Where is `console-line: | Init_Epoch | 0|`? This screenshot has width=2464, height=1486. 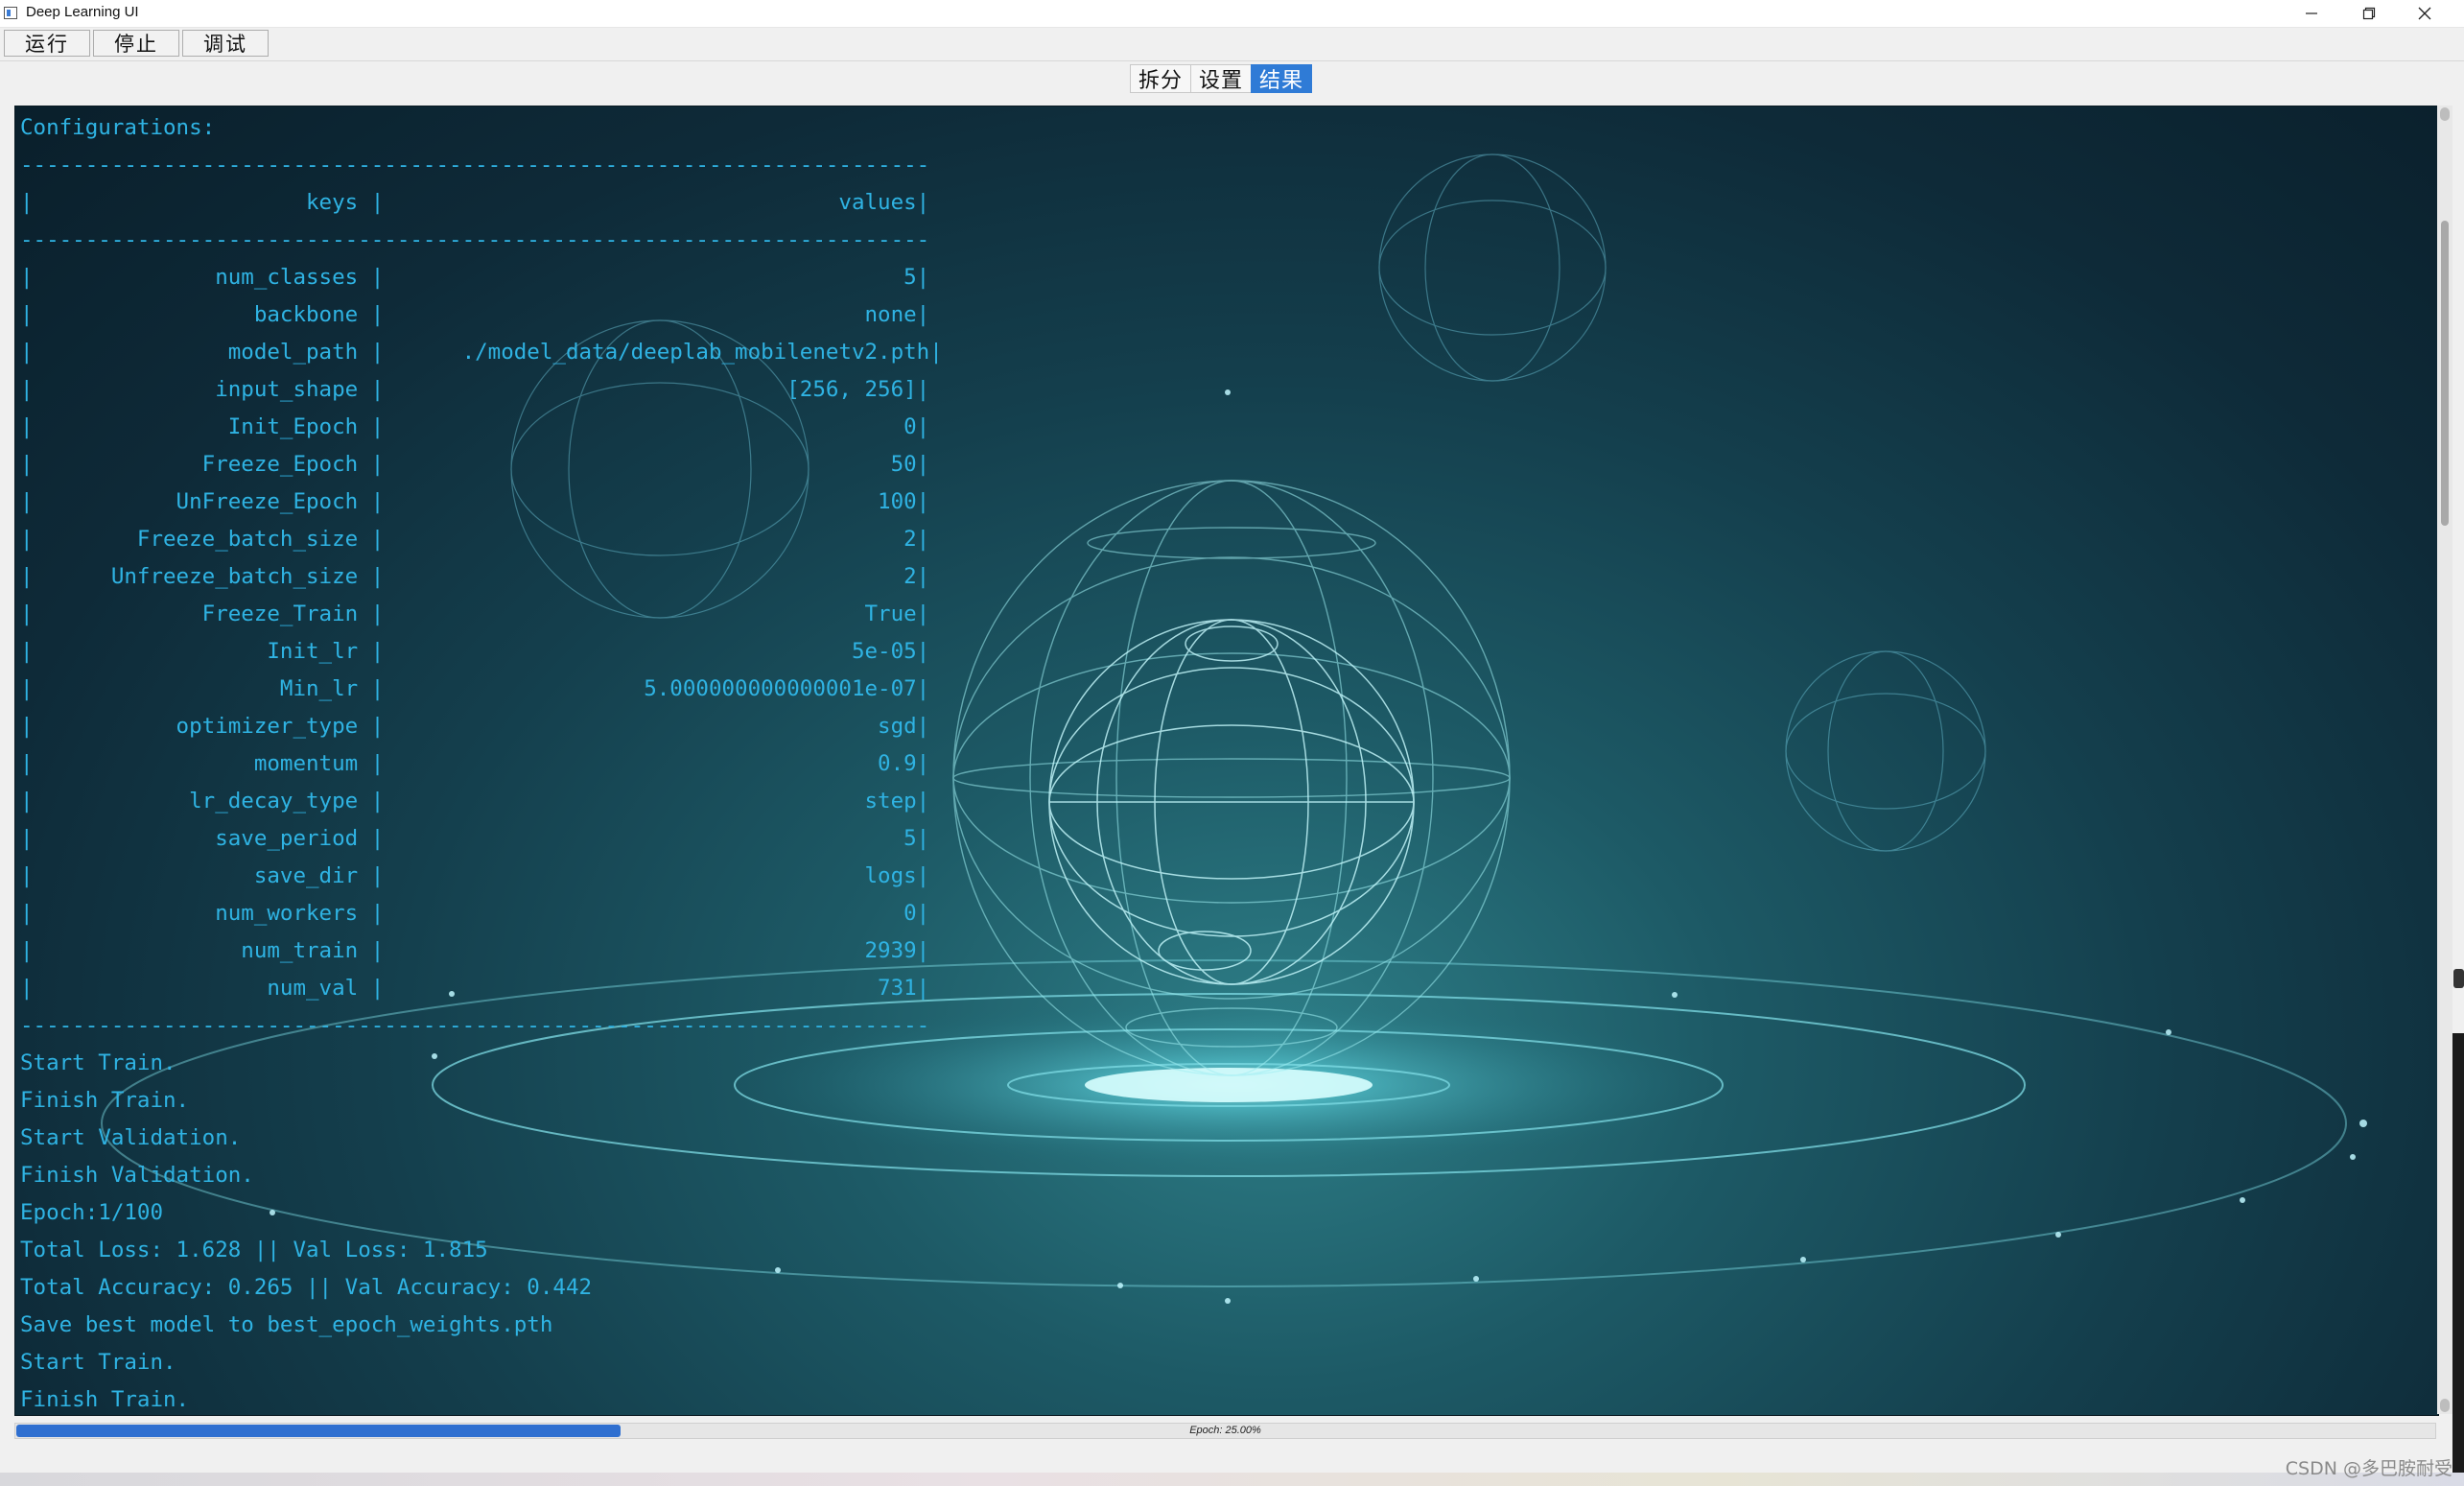 console-line: | Init_Epoch | 0| is located at coordinates (475, 427).